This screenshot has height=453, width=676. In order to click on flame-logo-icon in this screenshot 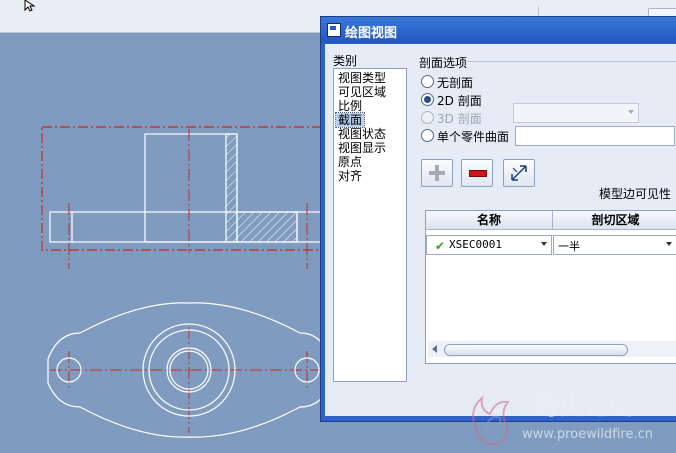, I will do `click(491, 420)`.